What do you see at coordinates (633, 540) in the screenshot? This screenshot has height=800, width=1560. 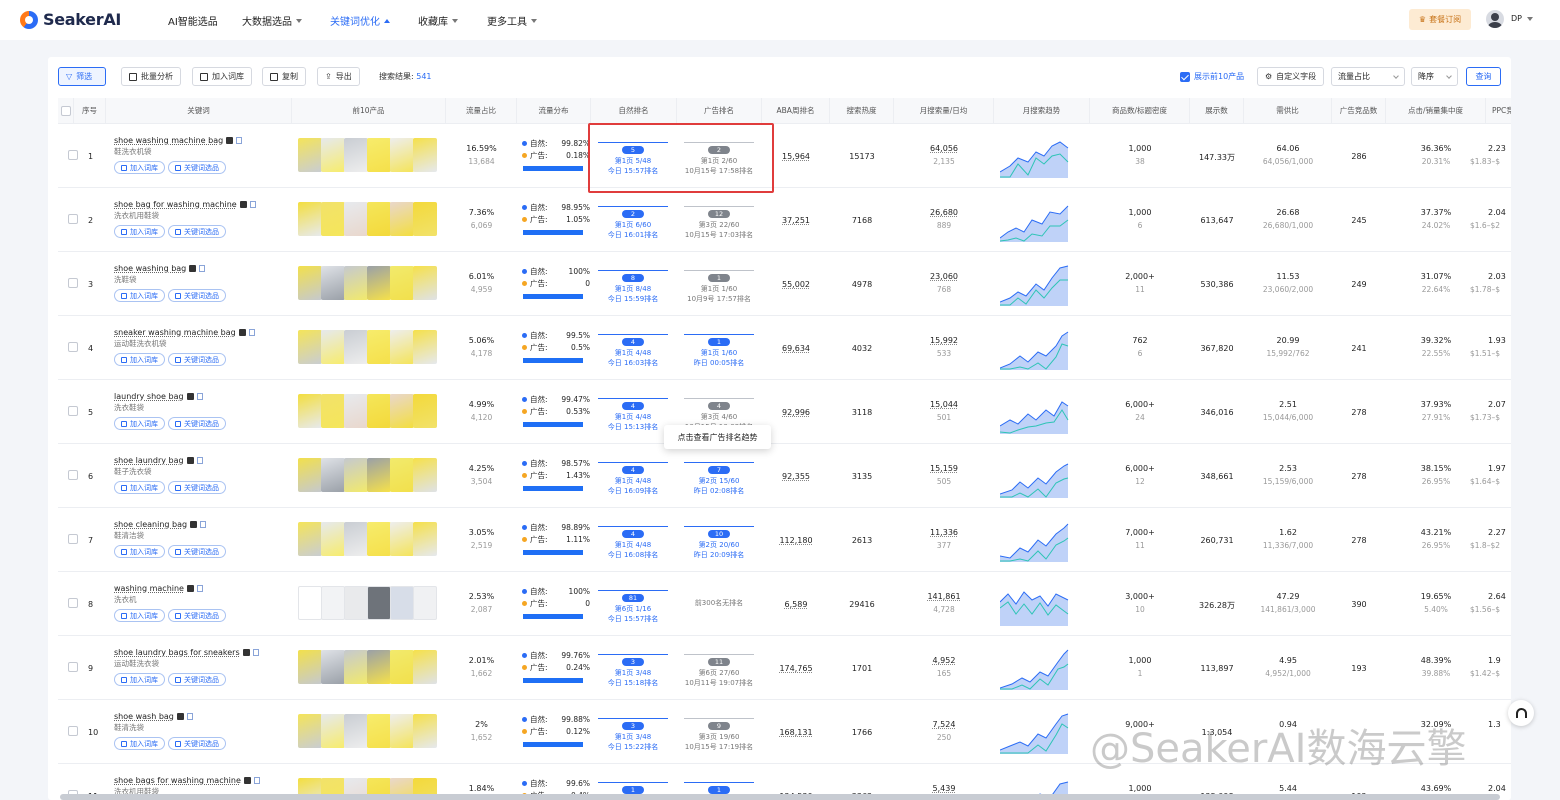 I see `rank-cell: 4 第1页 4/48 今日 16:08排名` at bounding box center [633, 540].